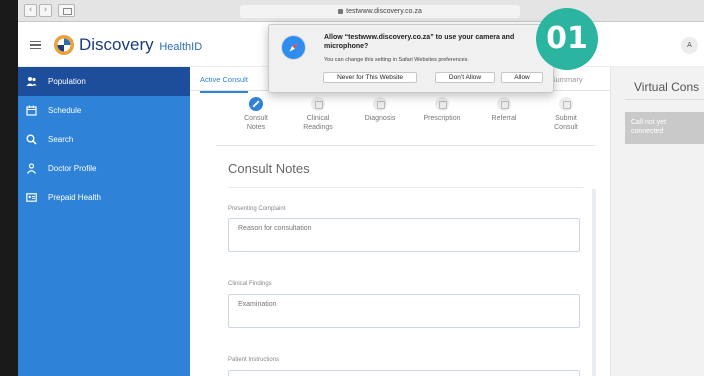 The width and height of the screenshot is (704, 376). Describe the element at coordinates (224, 84) in the screenshot. I see `tab-active-consult: Active Consult` at that location.